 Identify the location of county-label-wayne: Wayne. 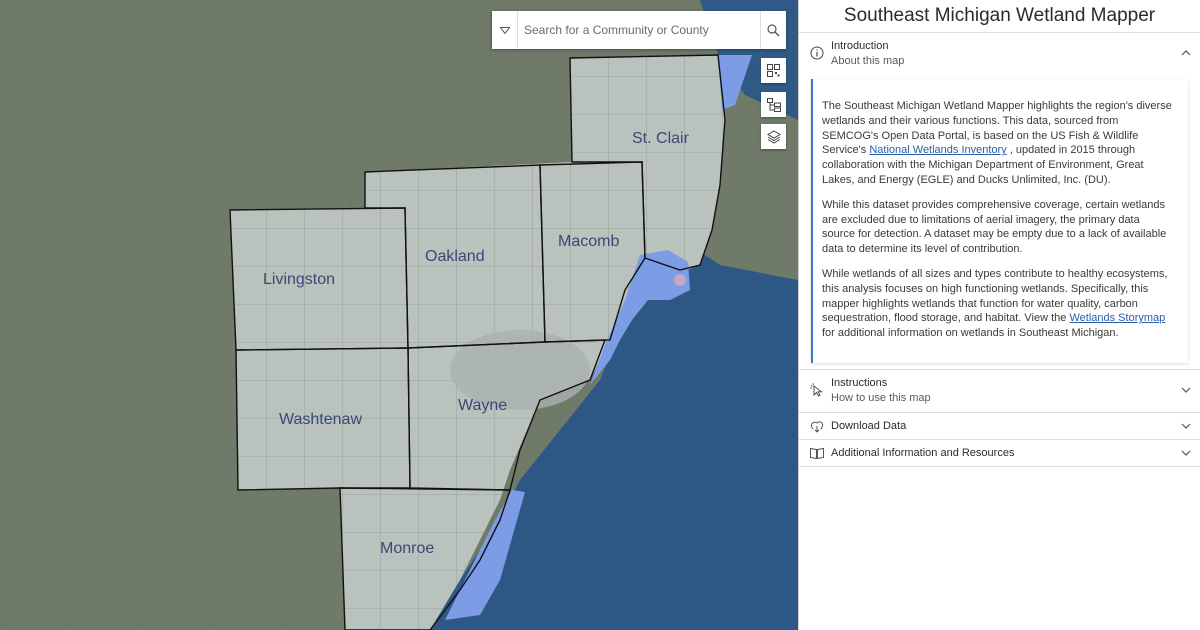
(482, 405).